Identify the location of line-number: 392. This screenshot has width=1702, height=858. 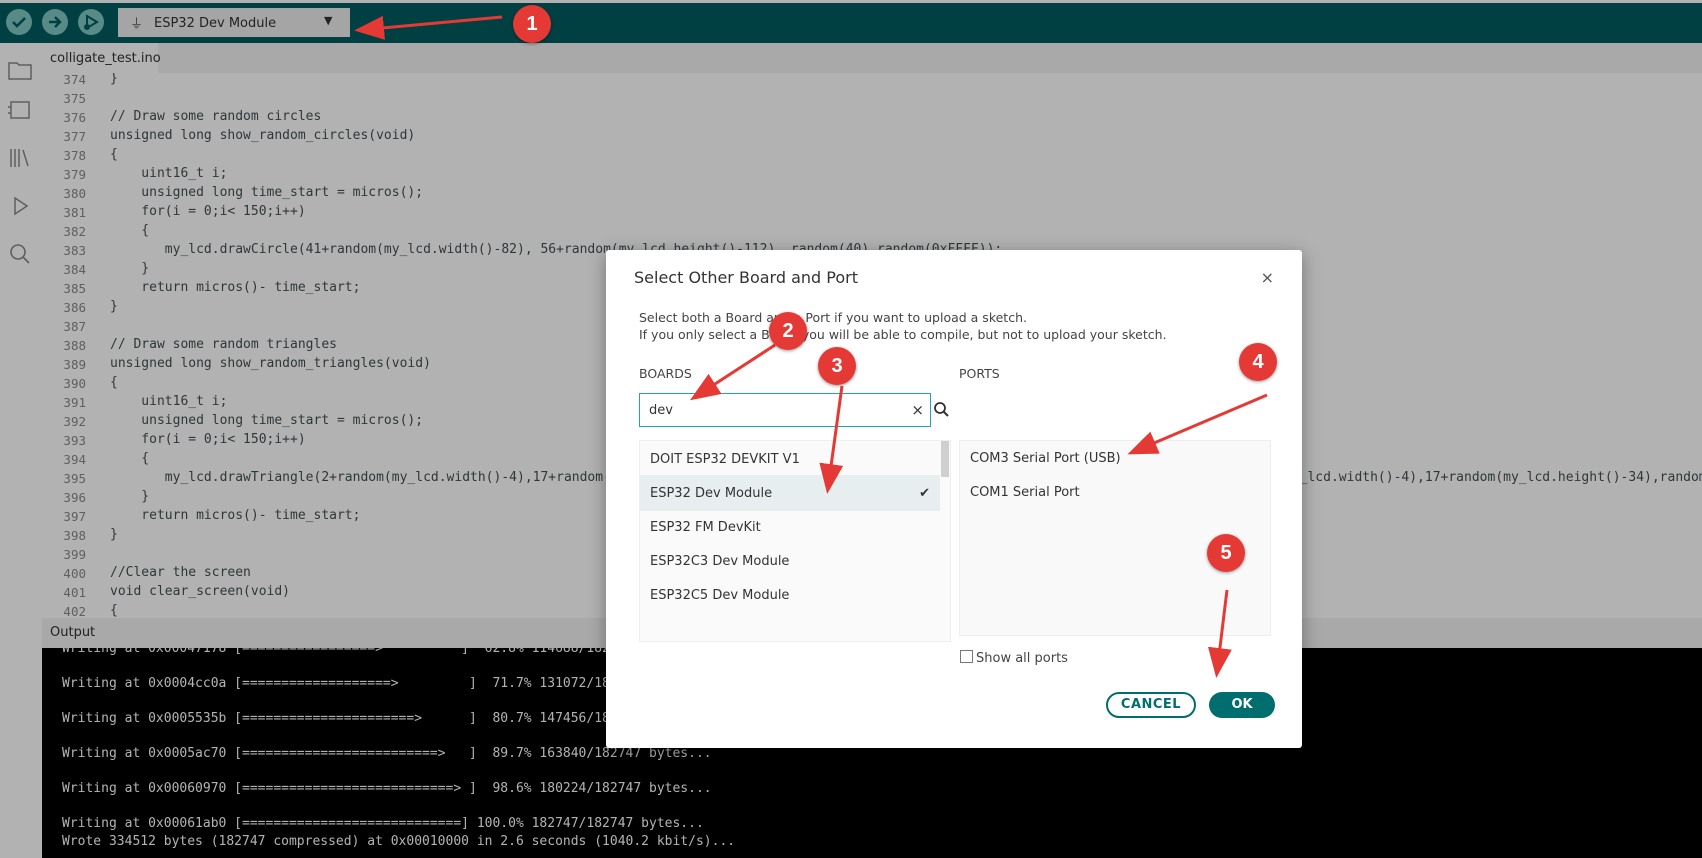
(74, 421).